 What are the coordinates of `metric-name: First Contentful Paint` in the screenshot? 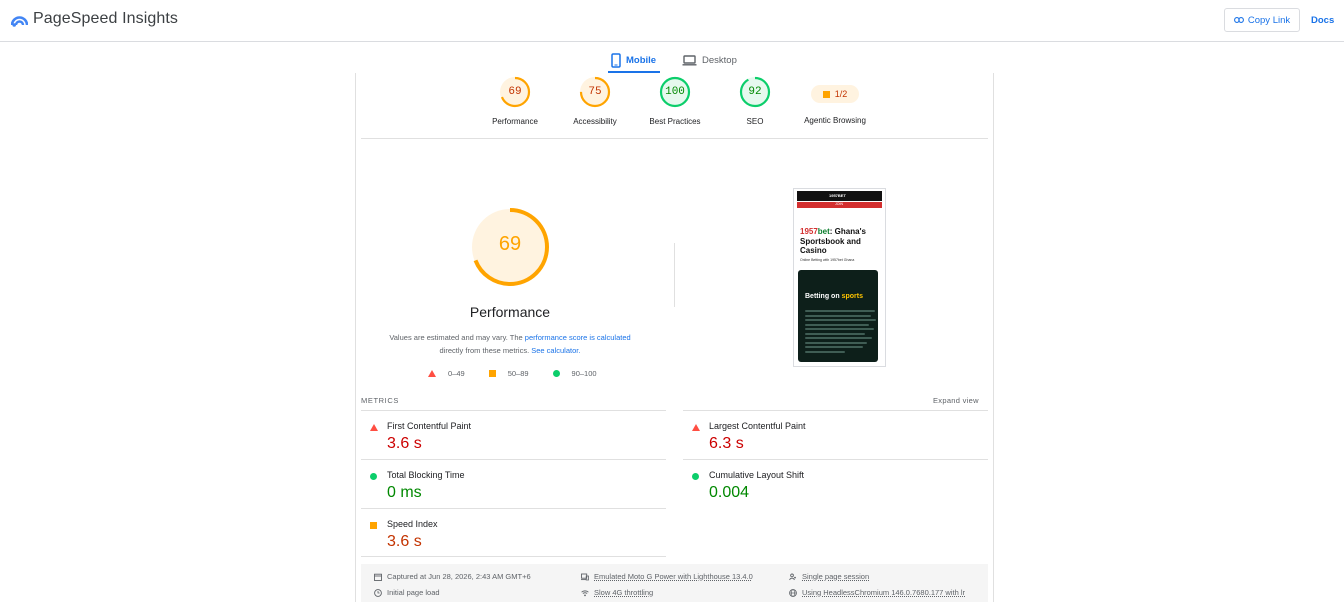 It's located at (429, 426).